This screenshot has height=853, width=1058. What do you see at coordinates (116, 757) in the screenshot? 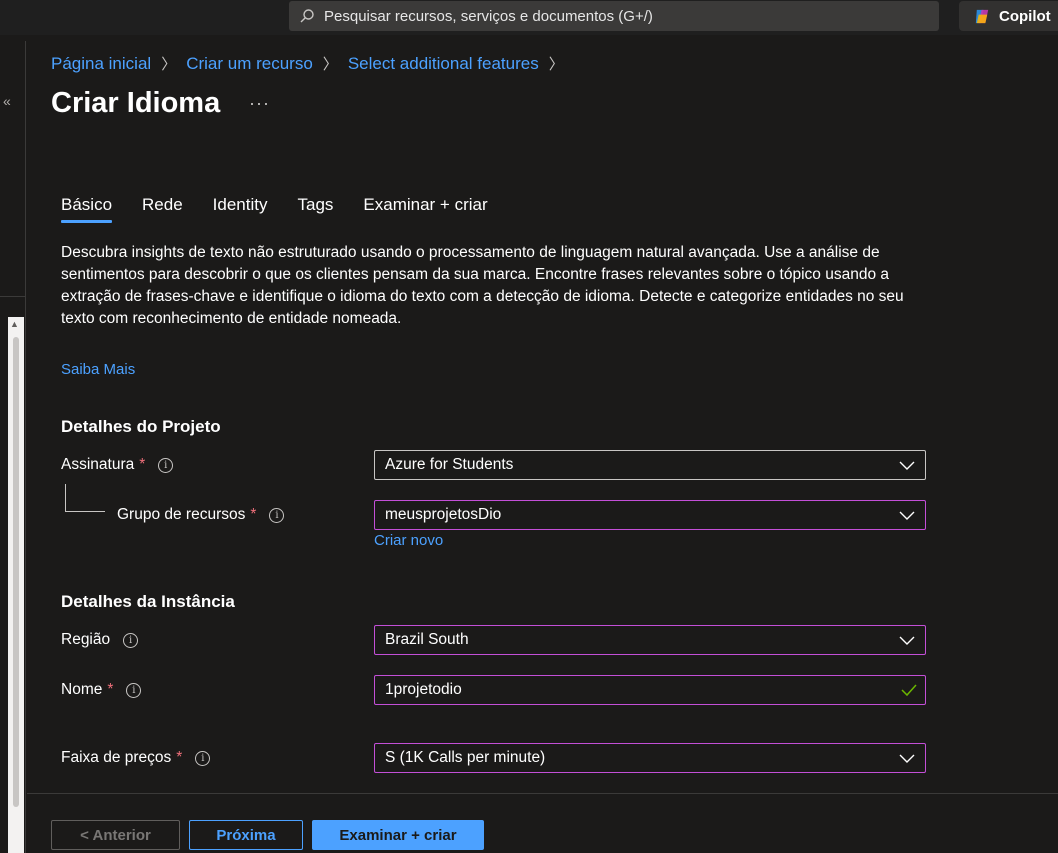
I see `pricing-tier-label-text: Faixa de preços` at bounding box center [116, 757].